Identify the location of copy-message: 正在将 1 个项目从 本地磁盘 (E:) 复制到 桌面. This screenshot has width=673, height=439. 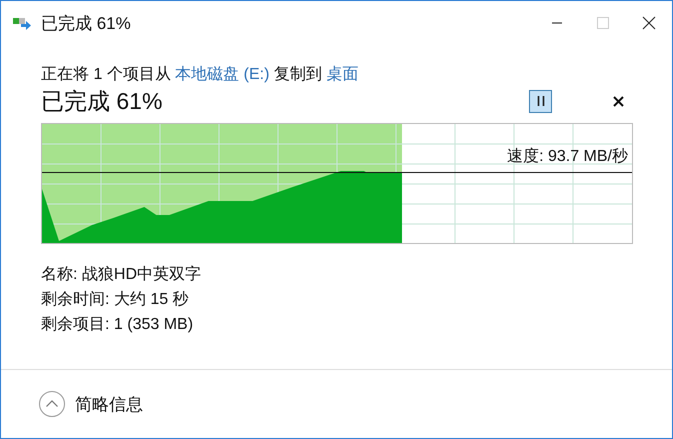
(200, 74).